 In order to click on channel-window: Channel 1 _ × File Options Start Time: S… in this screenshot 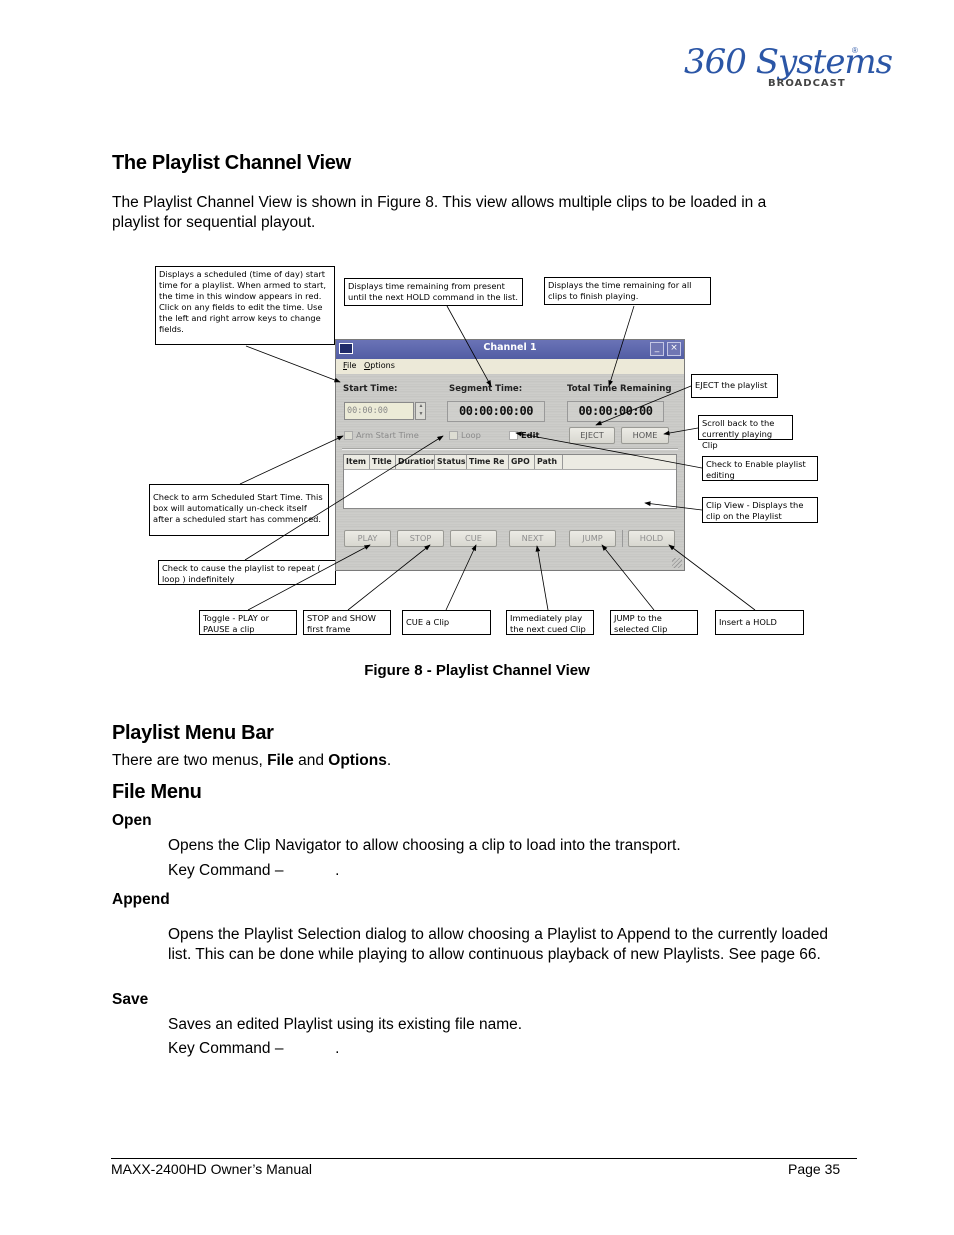, I will do `click(510, 455)`.